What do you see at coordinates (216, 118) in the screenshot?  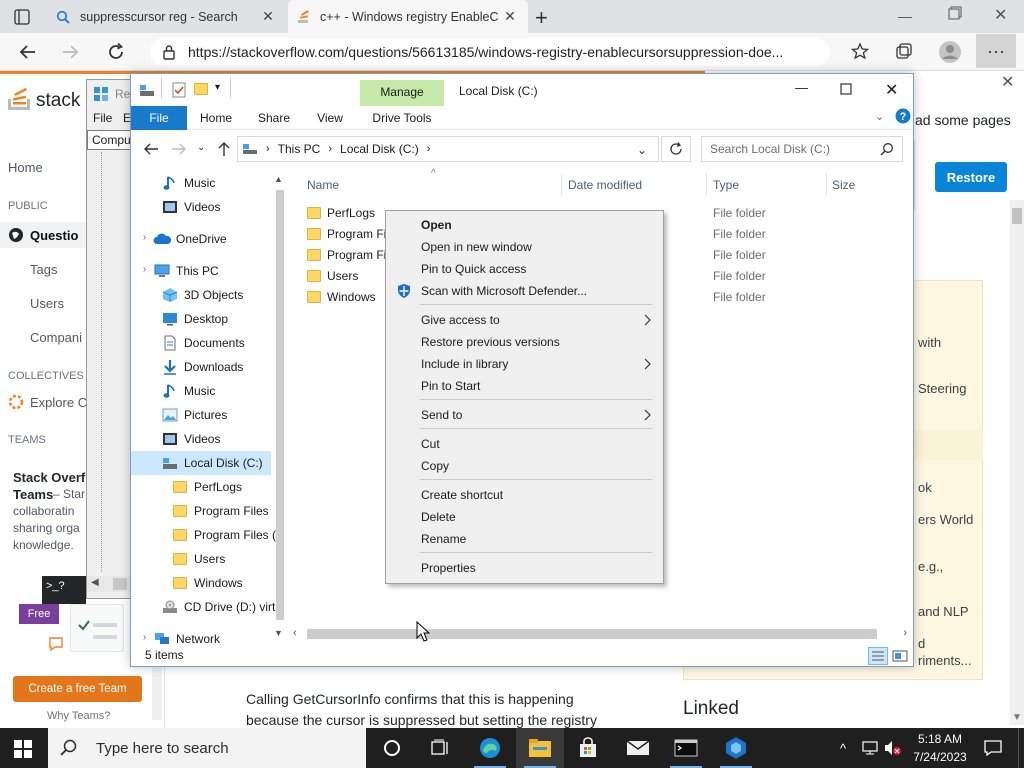 I see `ribbon-tab-home: Home` at bounding box center [216, 118].